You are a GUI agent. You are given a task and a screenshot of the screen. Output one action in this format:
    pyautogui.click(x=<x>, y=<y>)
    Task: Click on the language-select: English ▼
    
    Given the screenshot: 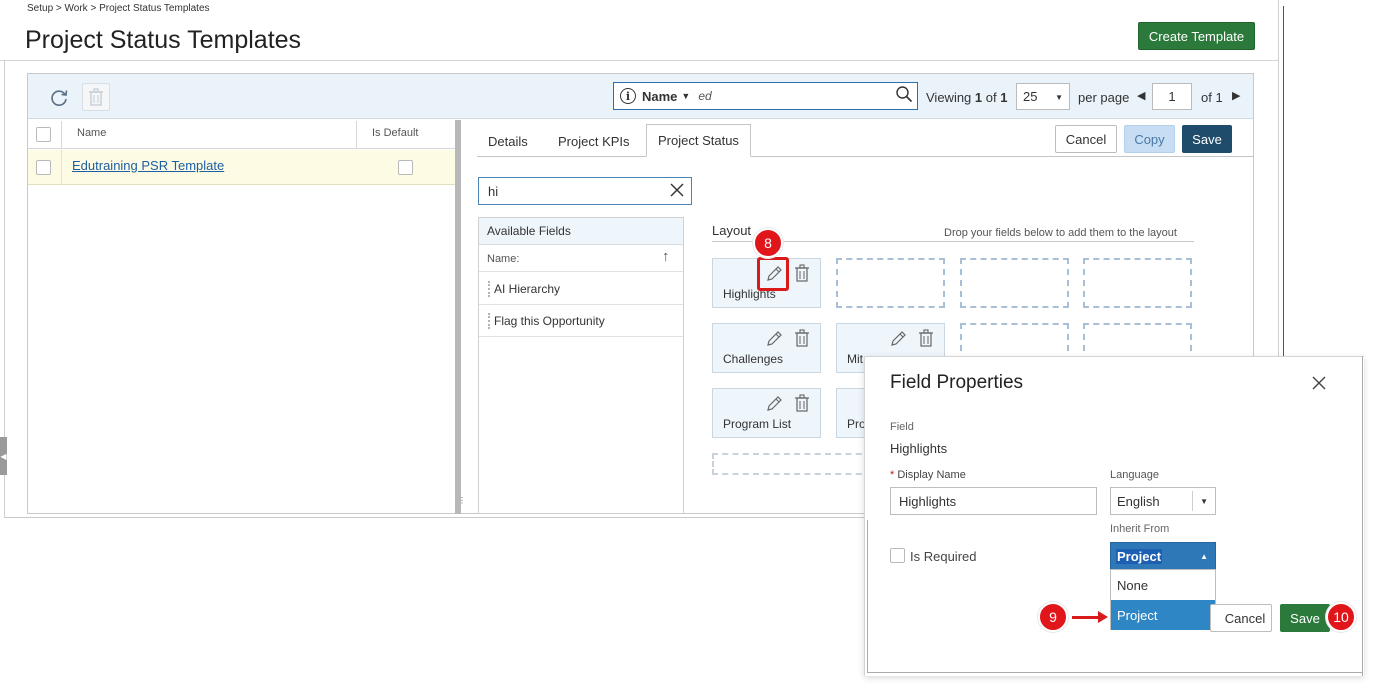 What is the action you would take?
    pyautogui.click(x=1163, y=501)
    